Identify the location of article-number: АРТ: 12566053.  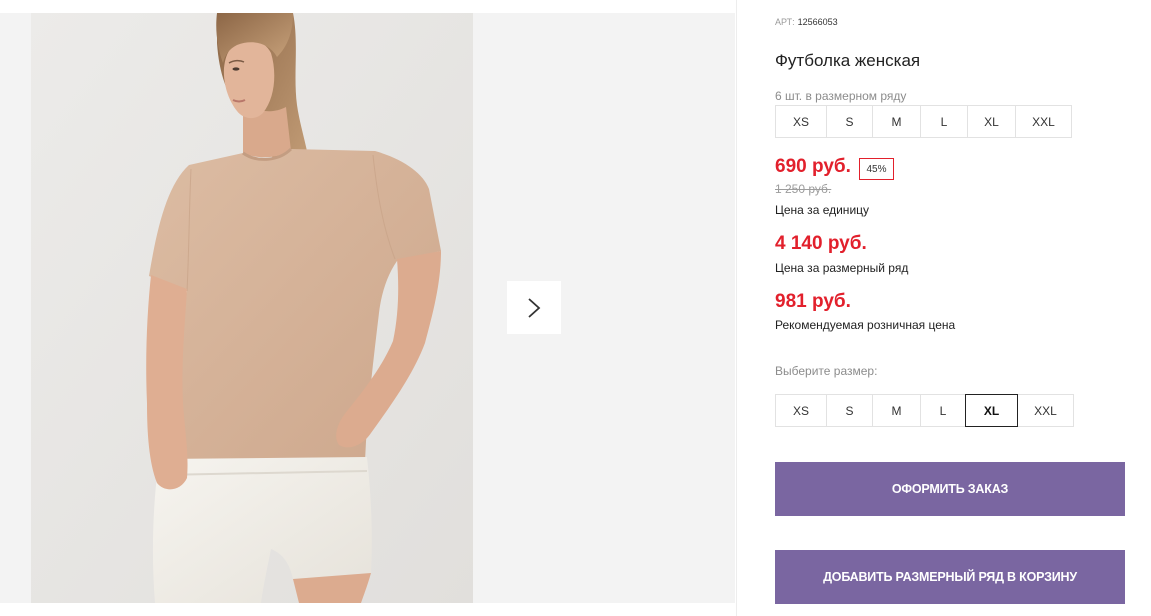
(806, 22).